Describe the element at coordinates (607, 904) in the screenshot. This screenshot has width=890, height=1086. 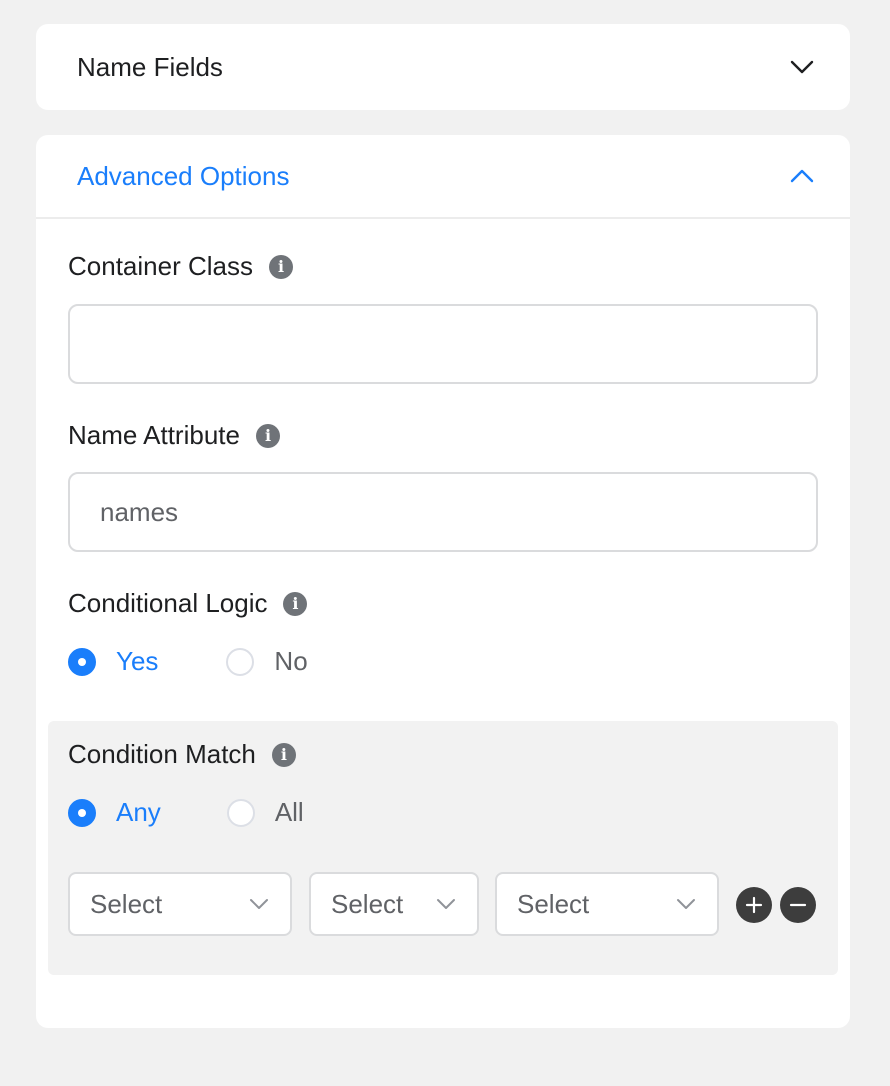
I see `condition-value-select: Select` at that location.